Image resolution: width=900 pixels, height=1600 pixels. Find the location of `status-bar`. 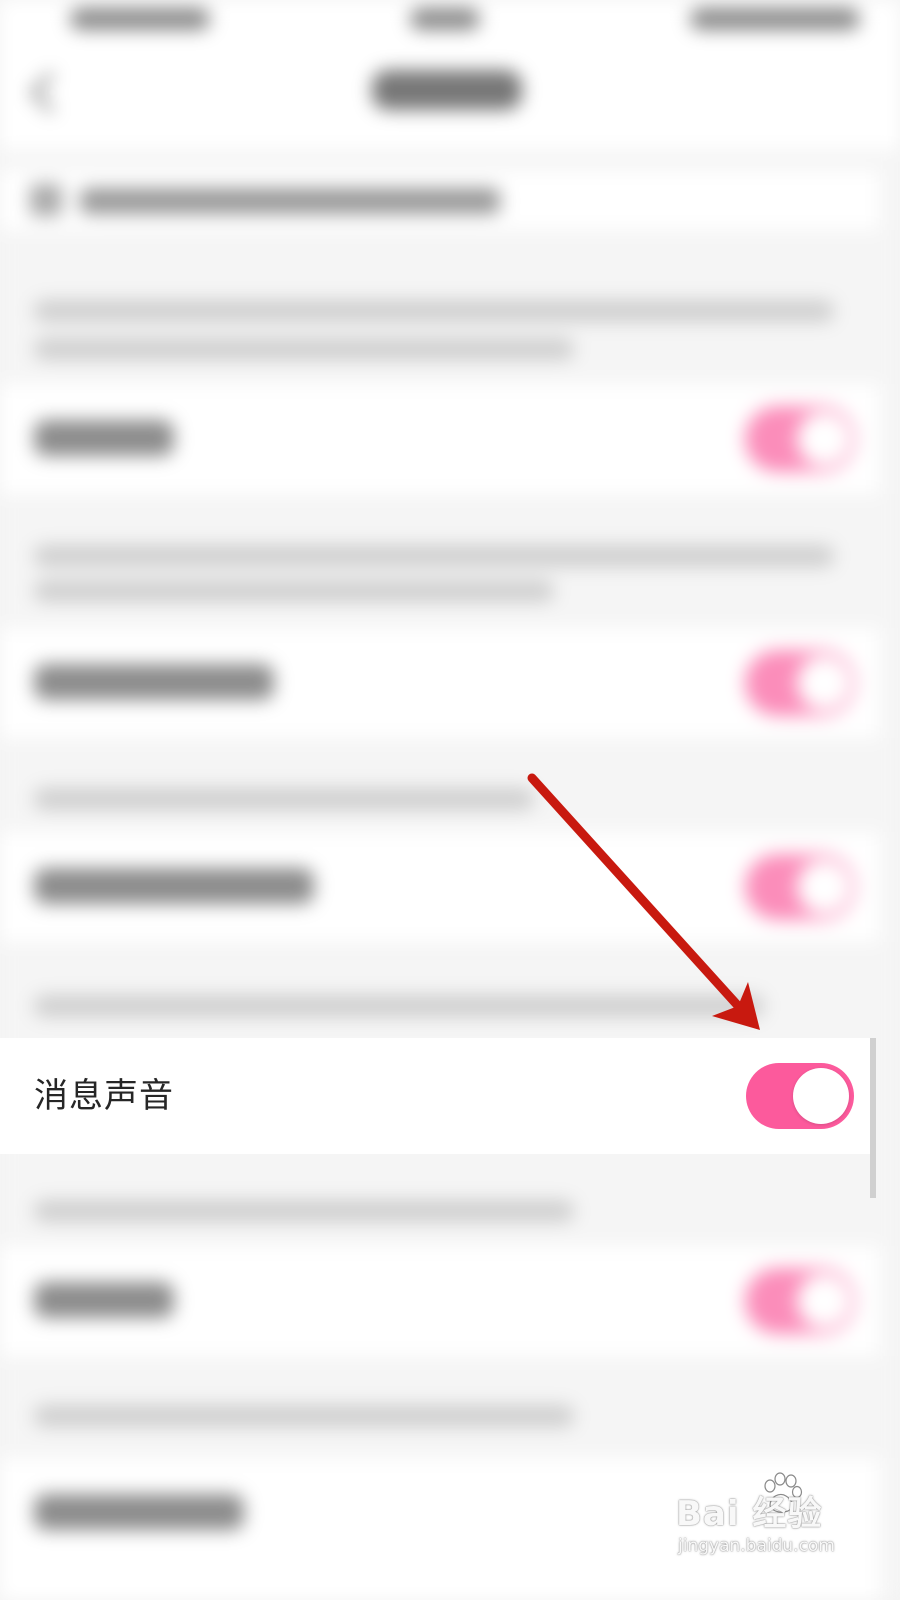

status-bar is located at coordinates (450, 25).